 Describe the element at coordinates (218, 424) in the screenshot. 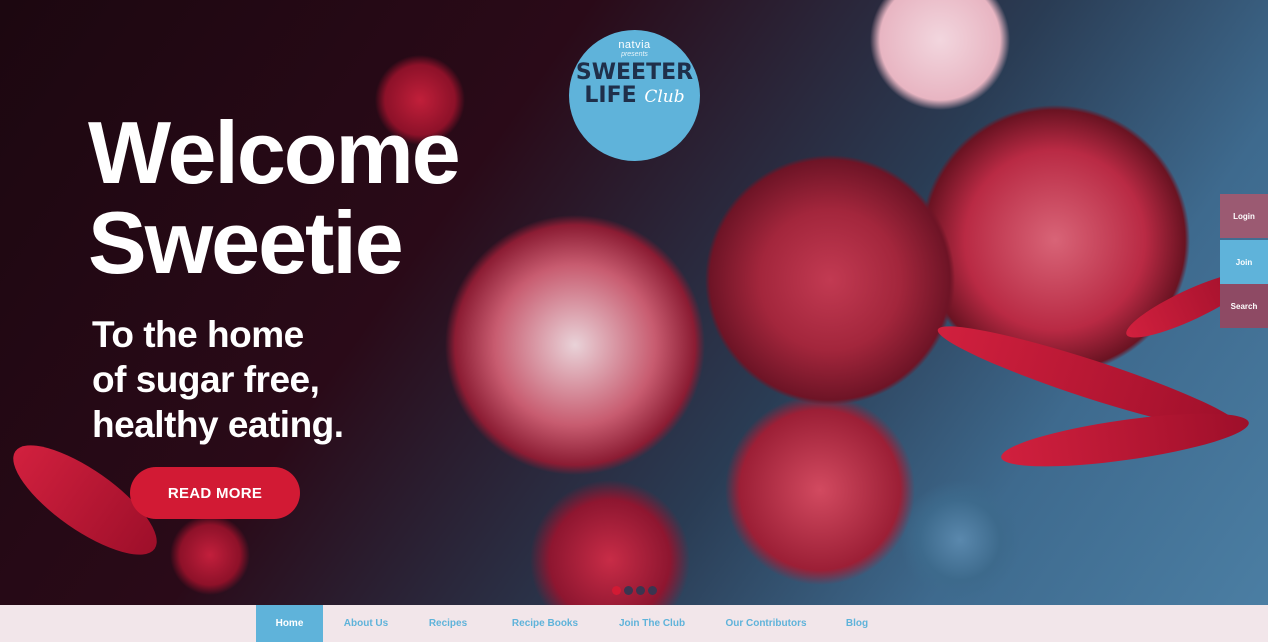

I see `subline-3: healthy eating.` at that location.